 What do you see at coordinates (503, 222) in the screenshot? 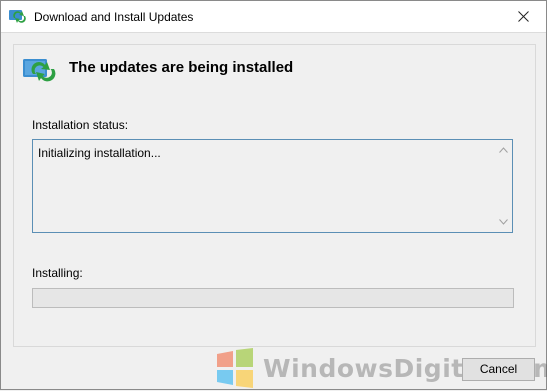
I see `chevron-down-icon` at bounding box center [503, 222].